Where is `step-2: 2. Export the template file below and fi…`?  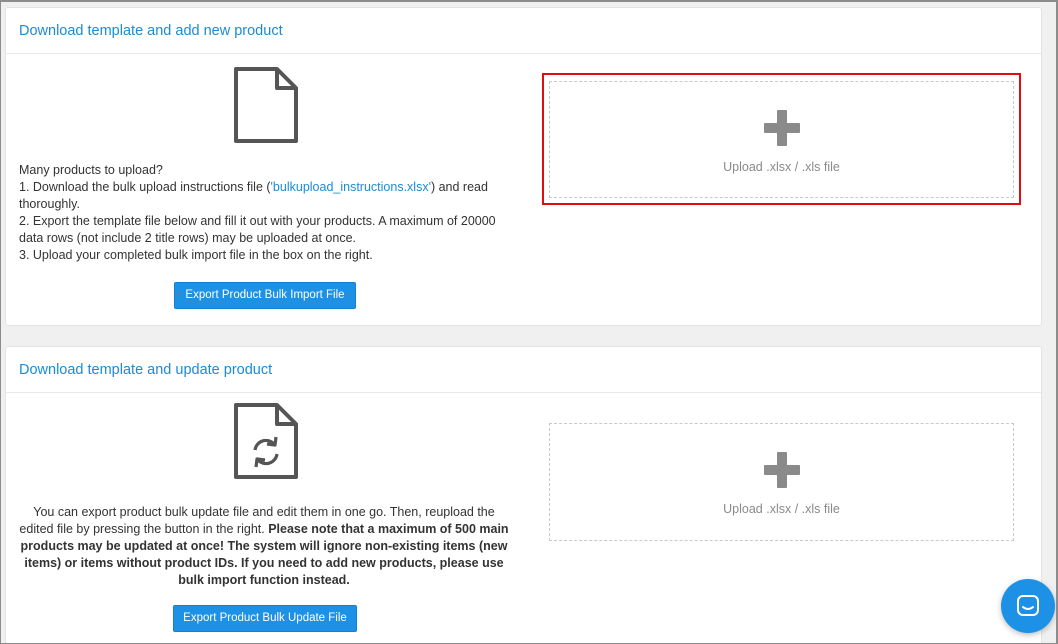
step-2: 2. Export the template file below and fi… is located at coordinates (257, 229).